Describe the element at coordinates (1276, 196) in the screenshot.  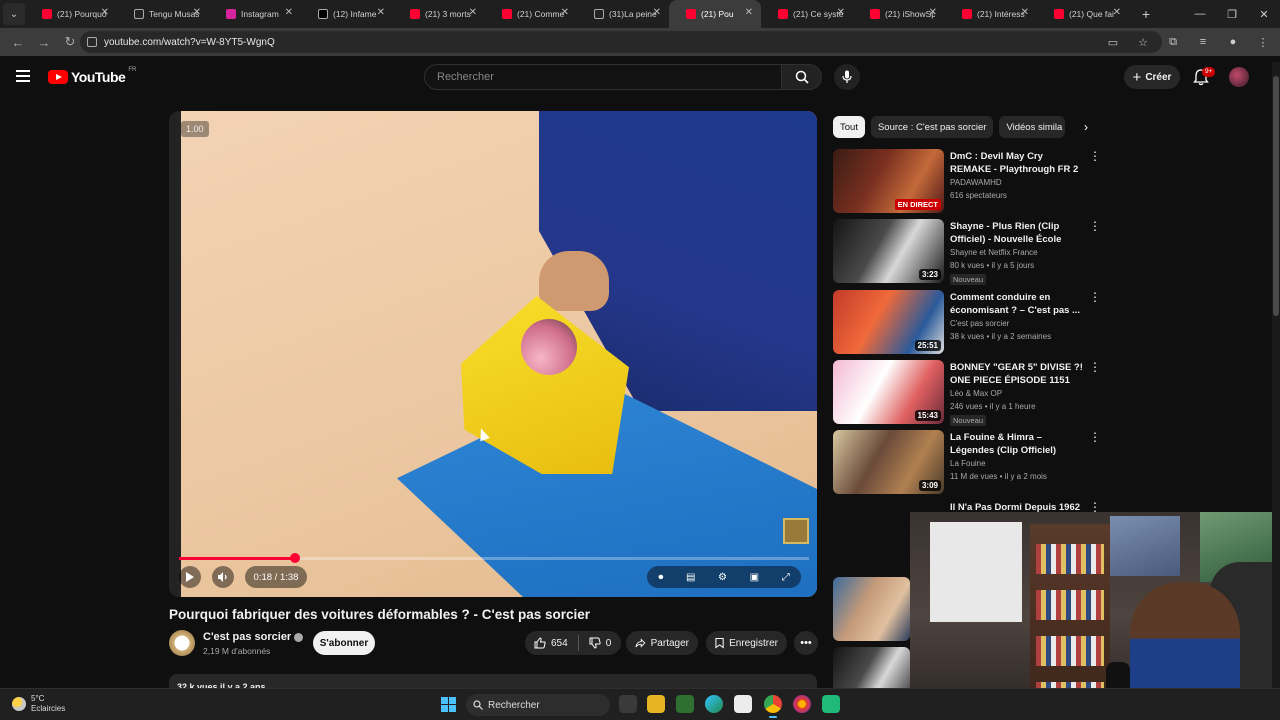
I see `scrollbar-thumb` at that location.